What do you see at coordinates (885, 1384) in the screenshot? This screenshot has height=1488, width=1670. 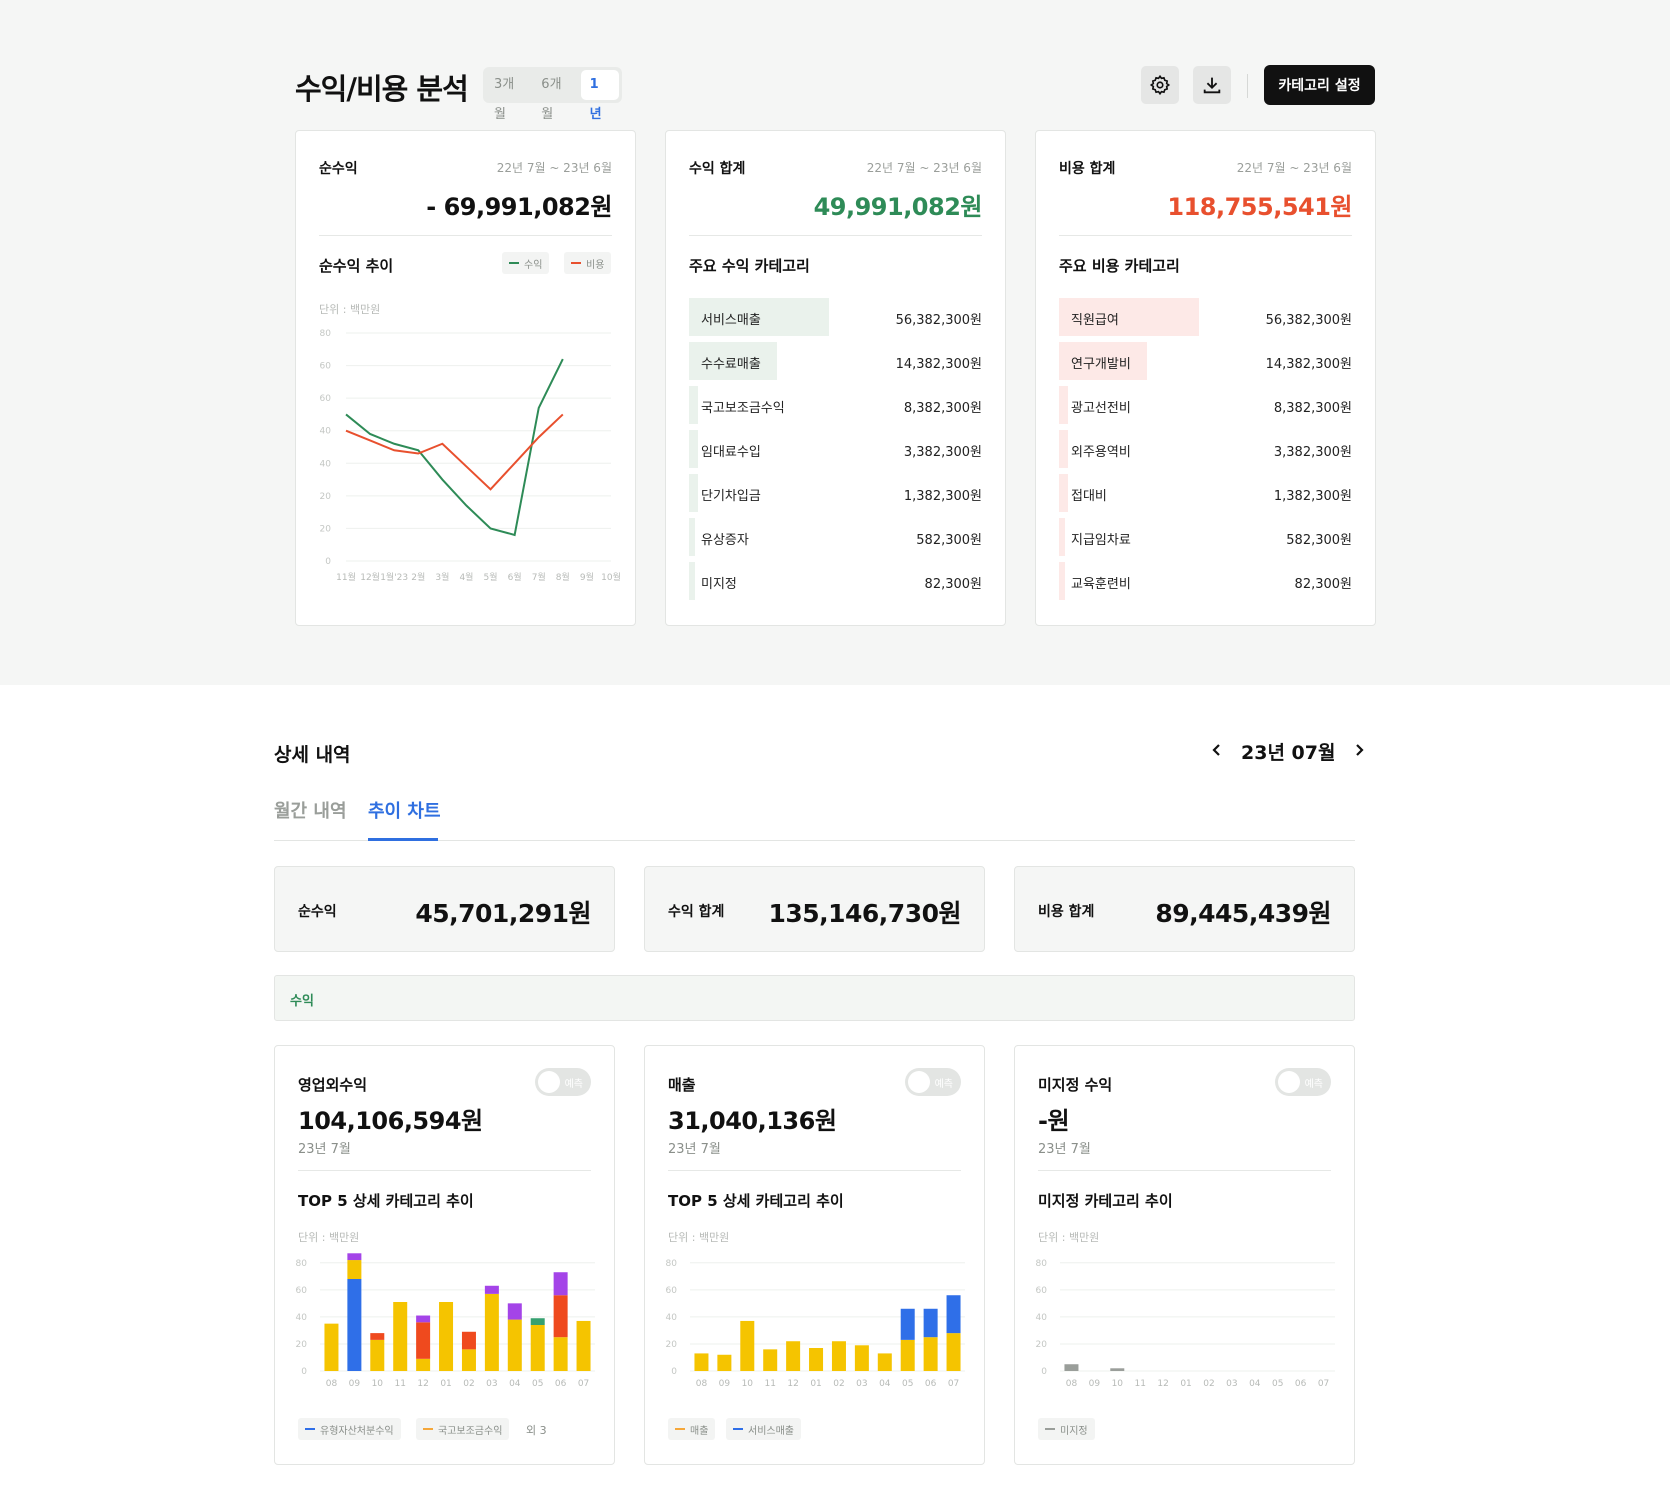 I see `x-tick-label: 04` at bounding box center [885, 1384].